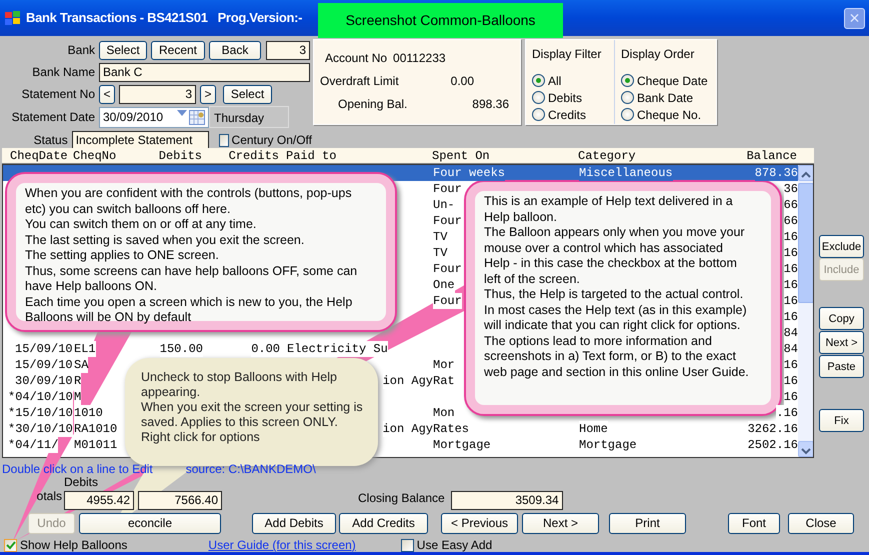 This screenshot has height=555, width=869. Describe the element at coordinates (197, 117) in the screenshot. I see `calendar-icon` at that location.